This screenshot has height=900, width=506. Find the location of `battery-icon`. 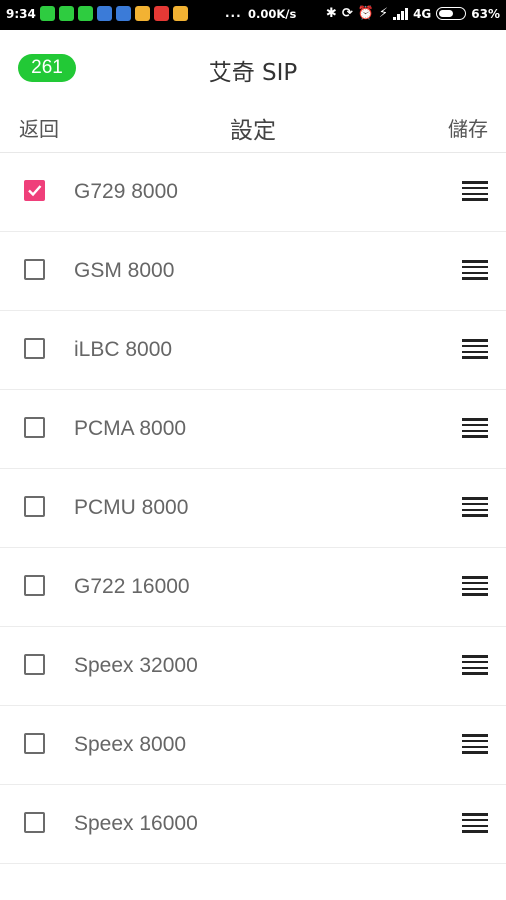

battery-icon is located at coordinates (451, 13).